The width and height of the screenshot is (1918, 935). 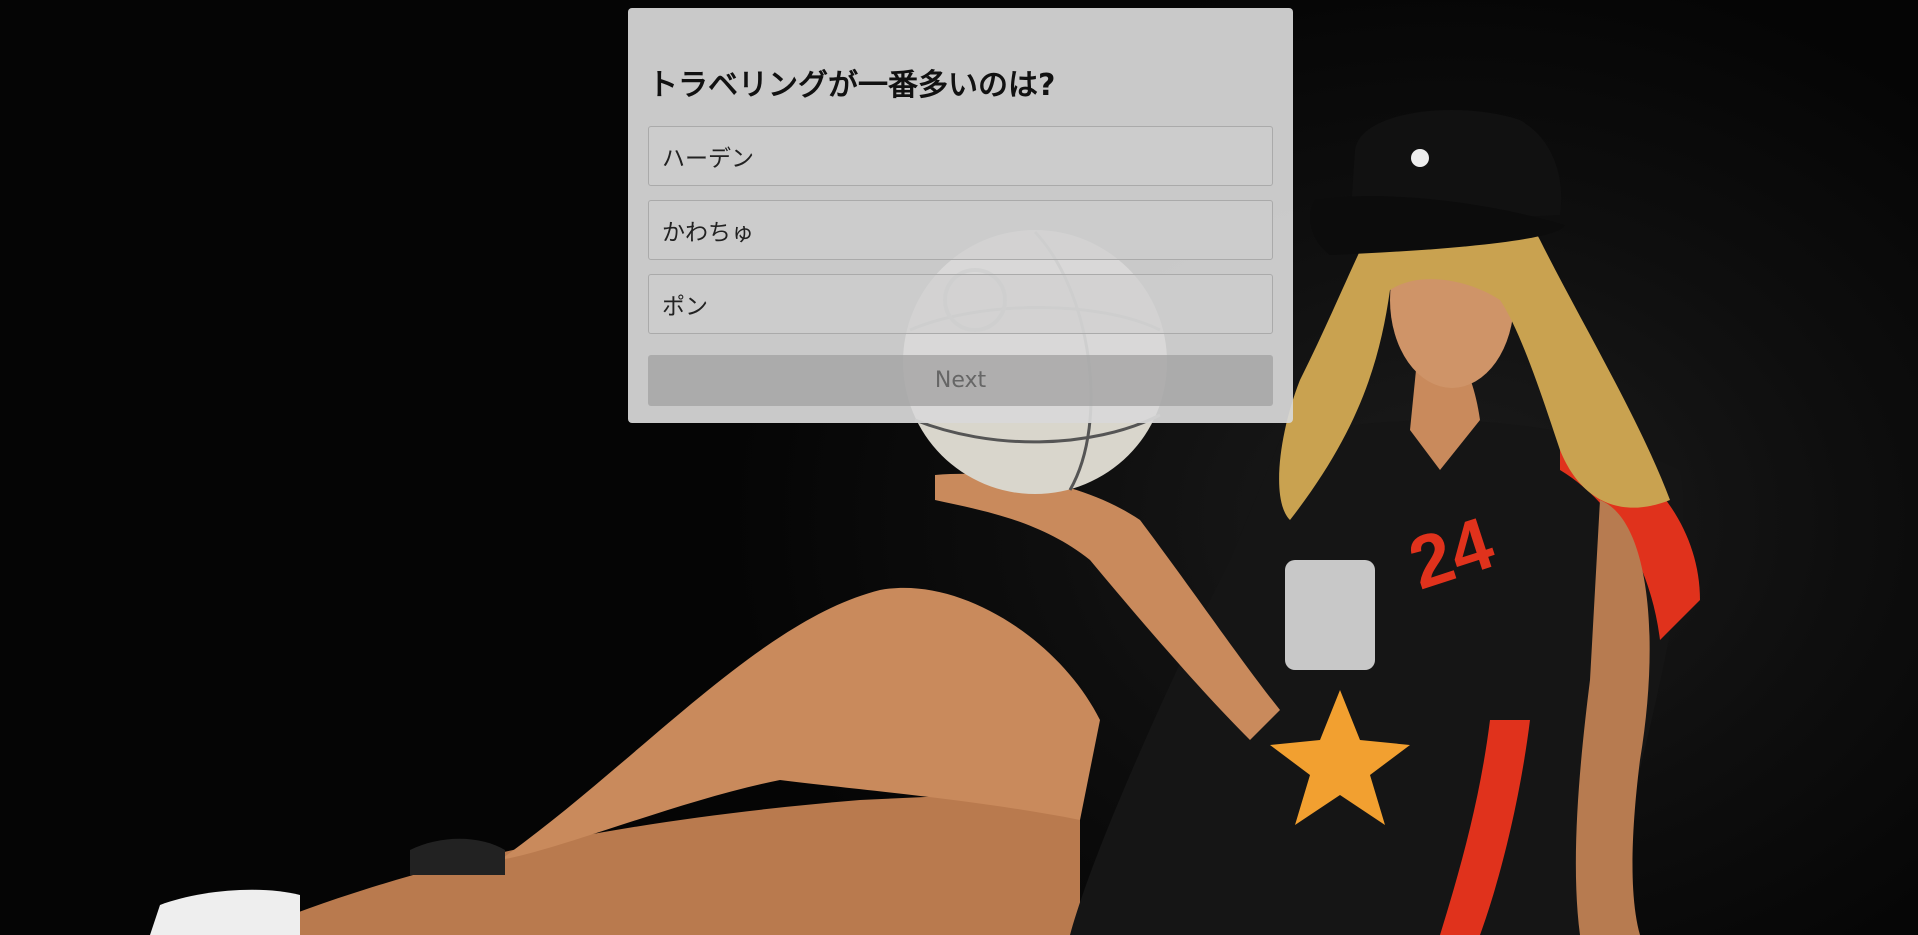 I want to click on quiz-question: トラベリングが一番多いのは?, so click(x=852, y=85).